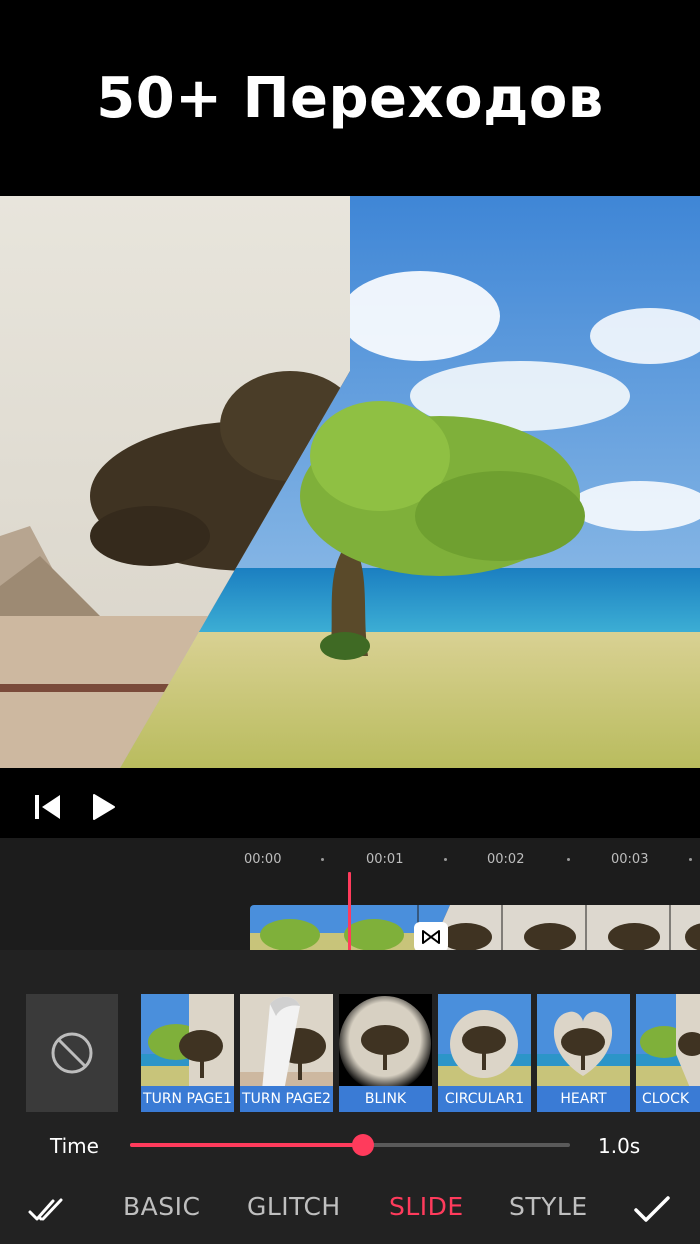 Image resolution: width=700 pixels, height=1244 pixels. I want to click on transition-label: TURN PAGE2, so click(286, 1099).